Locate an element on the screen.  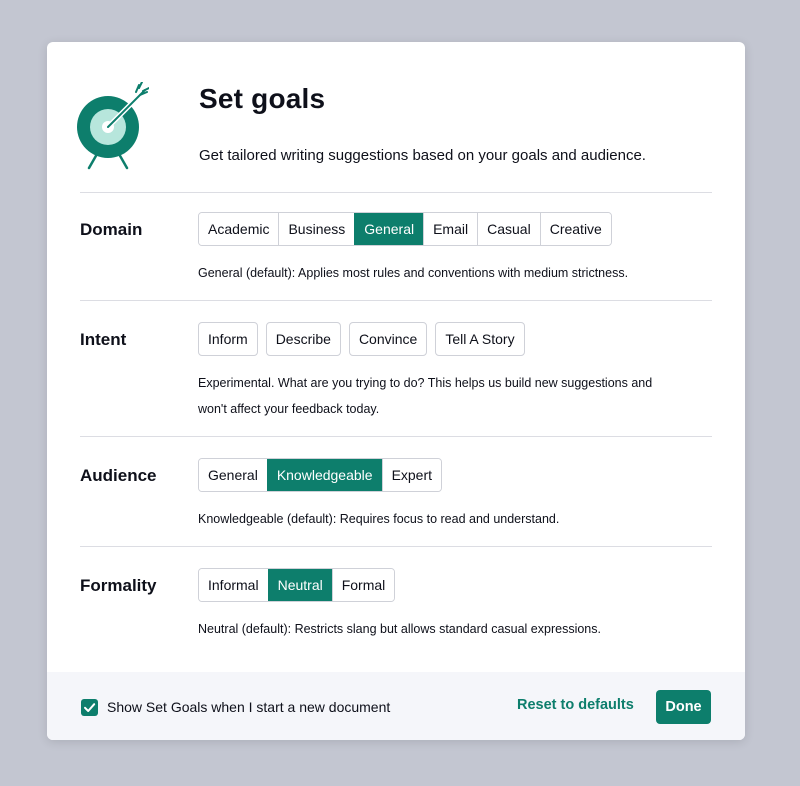
reset-to-defaults-button: Reset to defaults is located at coordinates (575, 705).